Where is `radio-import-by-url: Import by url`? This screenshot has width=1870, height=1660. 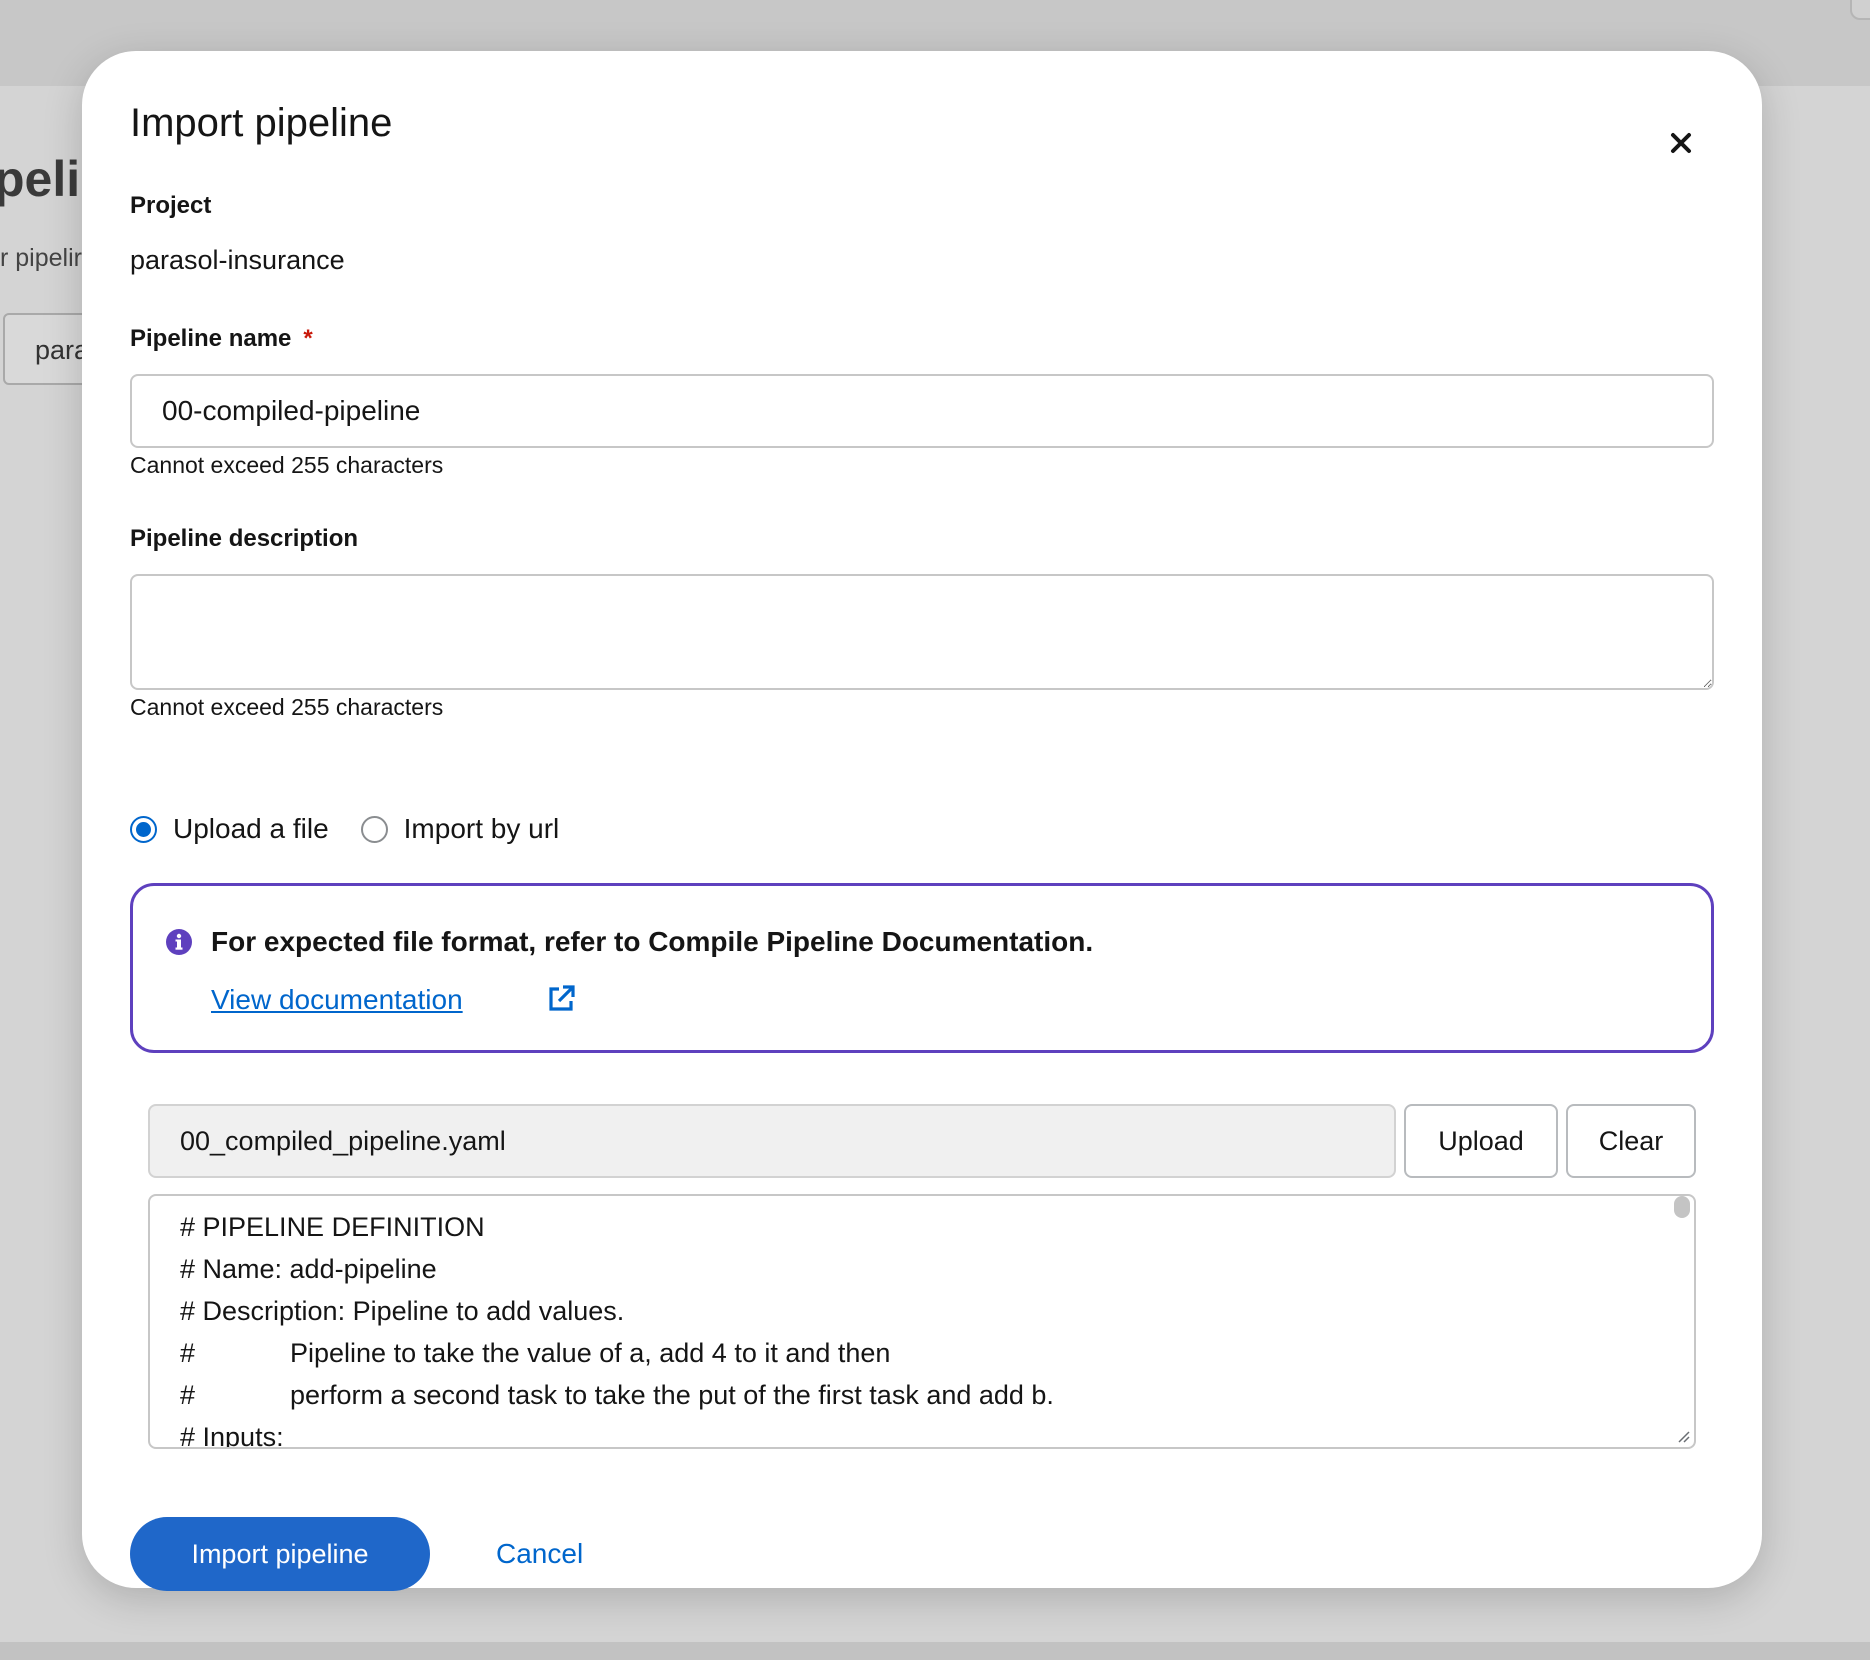 radio-import-by-url: Import by url is located at coordinates (460, 829).